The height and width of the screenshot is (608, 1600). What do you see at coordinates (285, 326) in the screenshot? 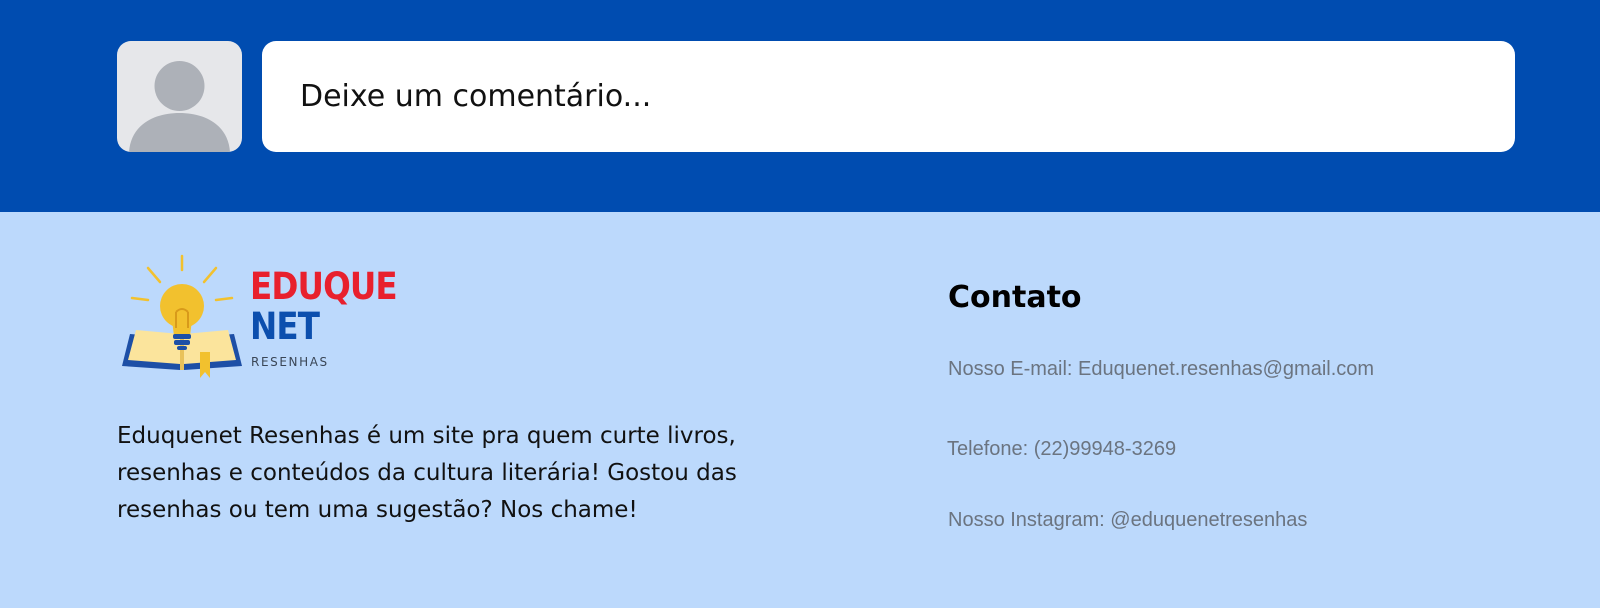
I see `logo-word-net: NET` at bounding box center [285, 326].